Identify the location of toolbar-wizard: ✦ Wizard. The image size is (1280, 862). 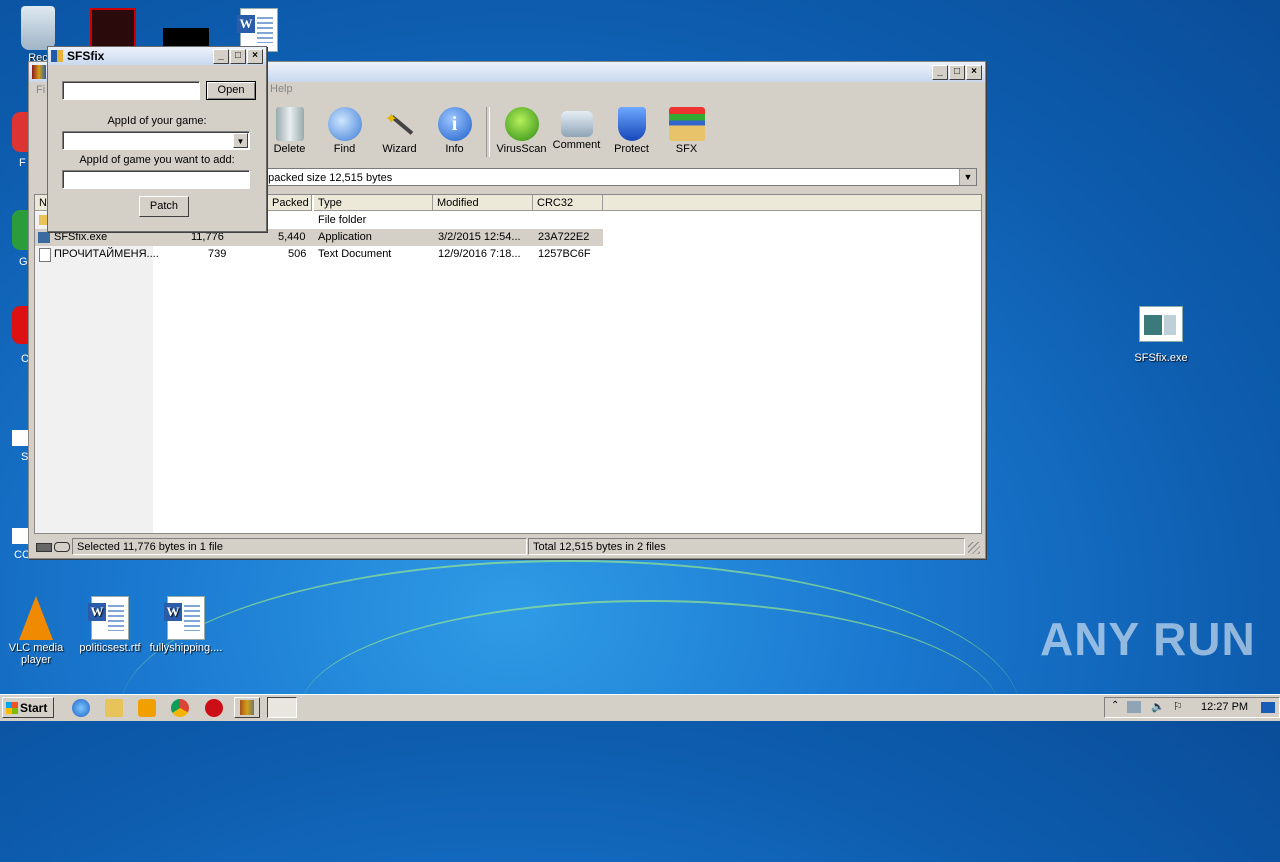
(399, 132).